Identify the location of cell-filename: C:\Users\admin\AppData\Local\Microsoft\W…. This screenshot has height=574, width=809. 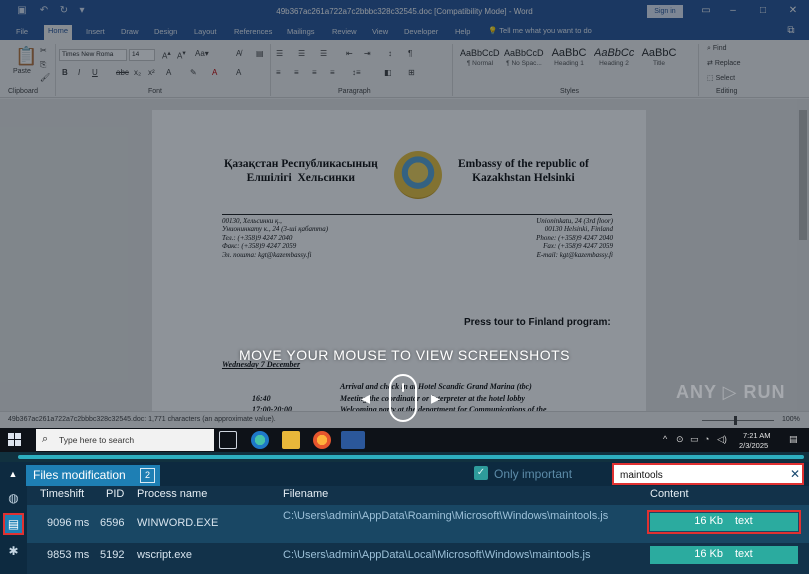
(437, 555).